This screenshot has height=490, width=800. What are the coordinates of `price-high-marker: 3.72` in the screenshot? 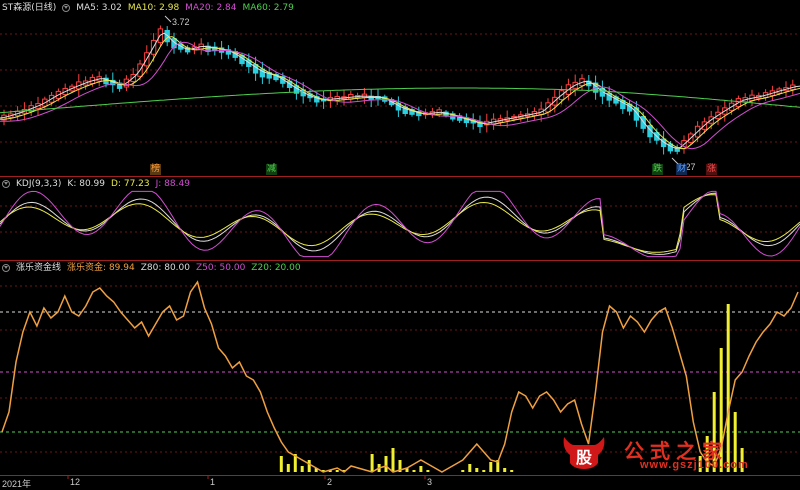 It's located at (177, 21).